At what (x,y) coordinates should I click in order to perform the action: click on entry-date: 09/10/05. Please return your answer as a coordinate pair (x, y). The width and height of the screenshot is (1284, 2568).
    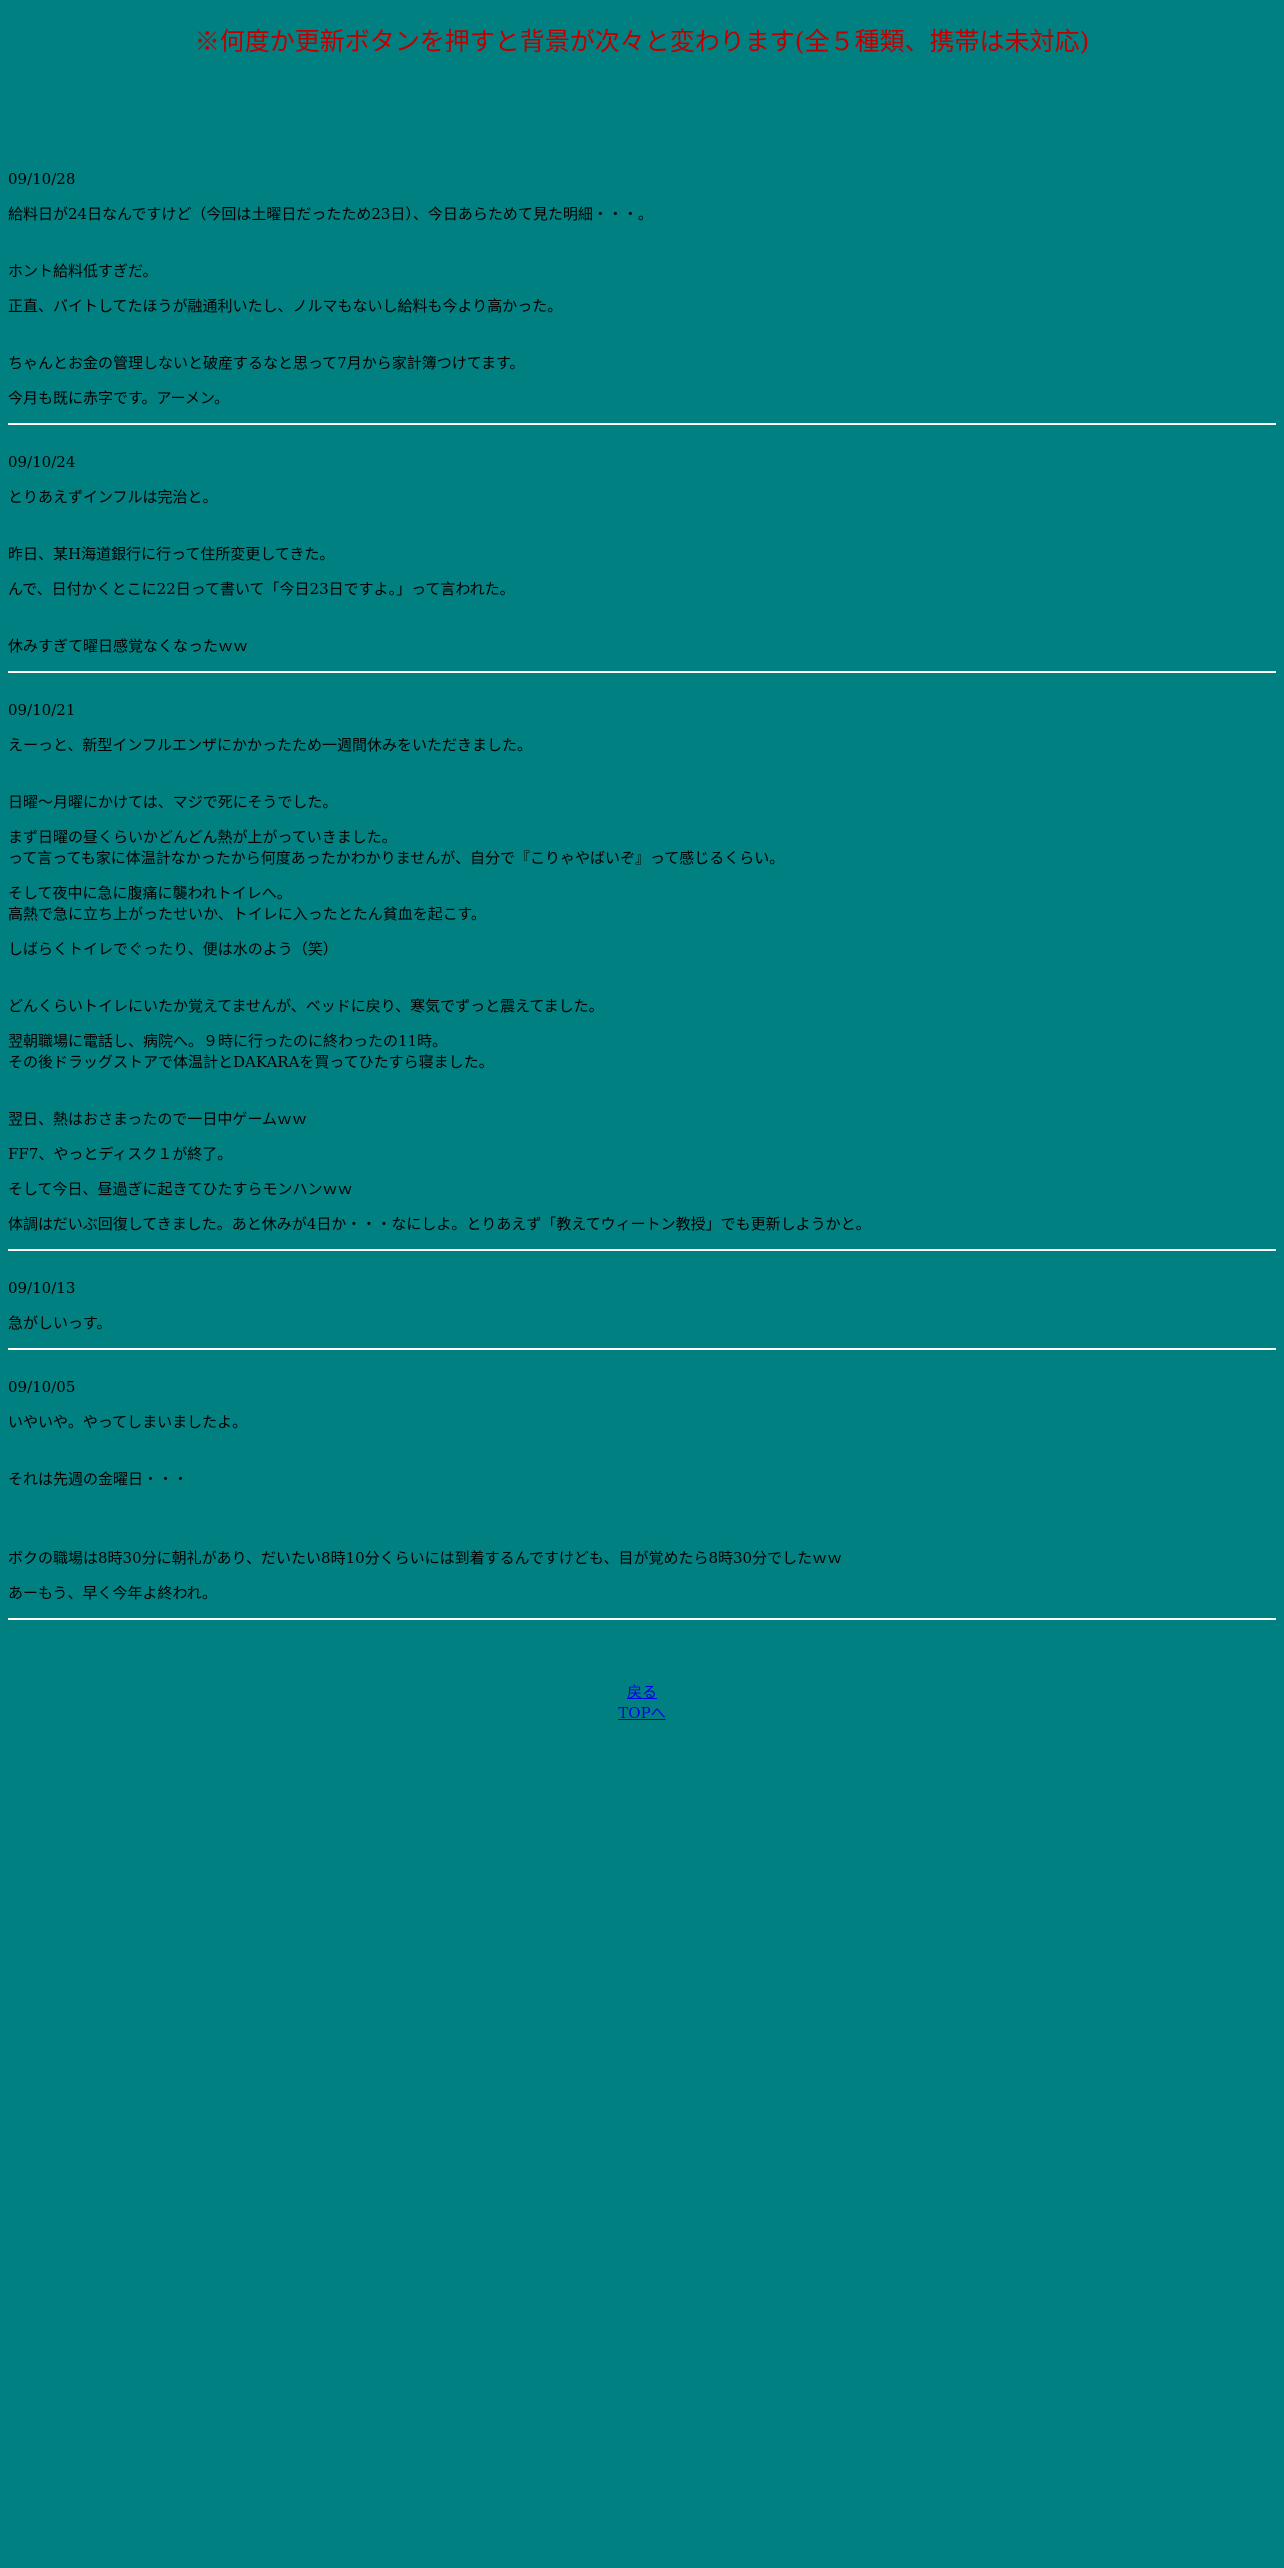
    Looking at the image, I should click on (42, 1387).